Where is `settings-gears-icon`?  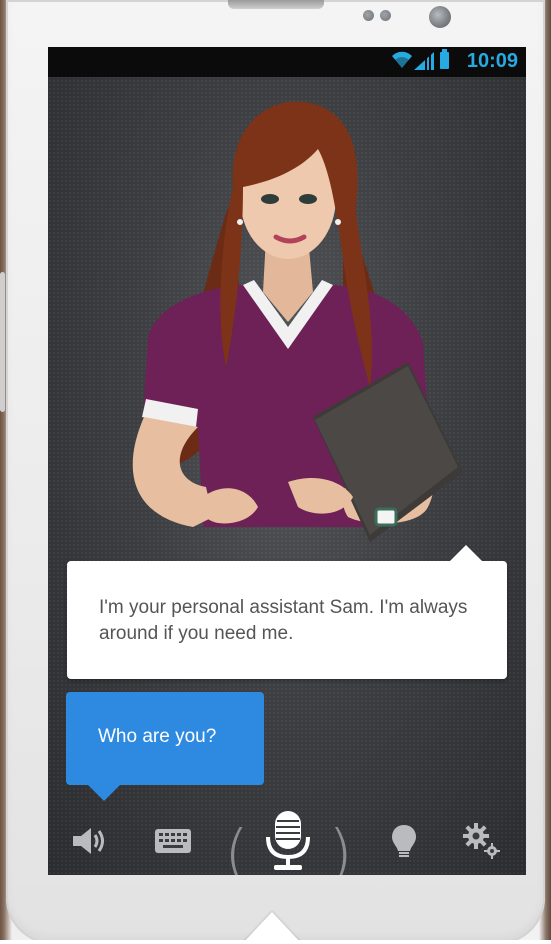 settings-gears-icon is located at coordinates (481, 841).